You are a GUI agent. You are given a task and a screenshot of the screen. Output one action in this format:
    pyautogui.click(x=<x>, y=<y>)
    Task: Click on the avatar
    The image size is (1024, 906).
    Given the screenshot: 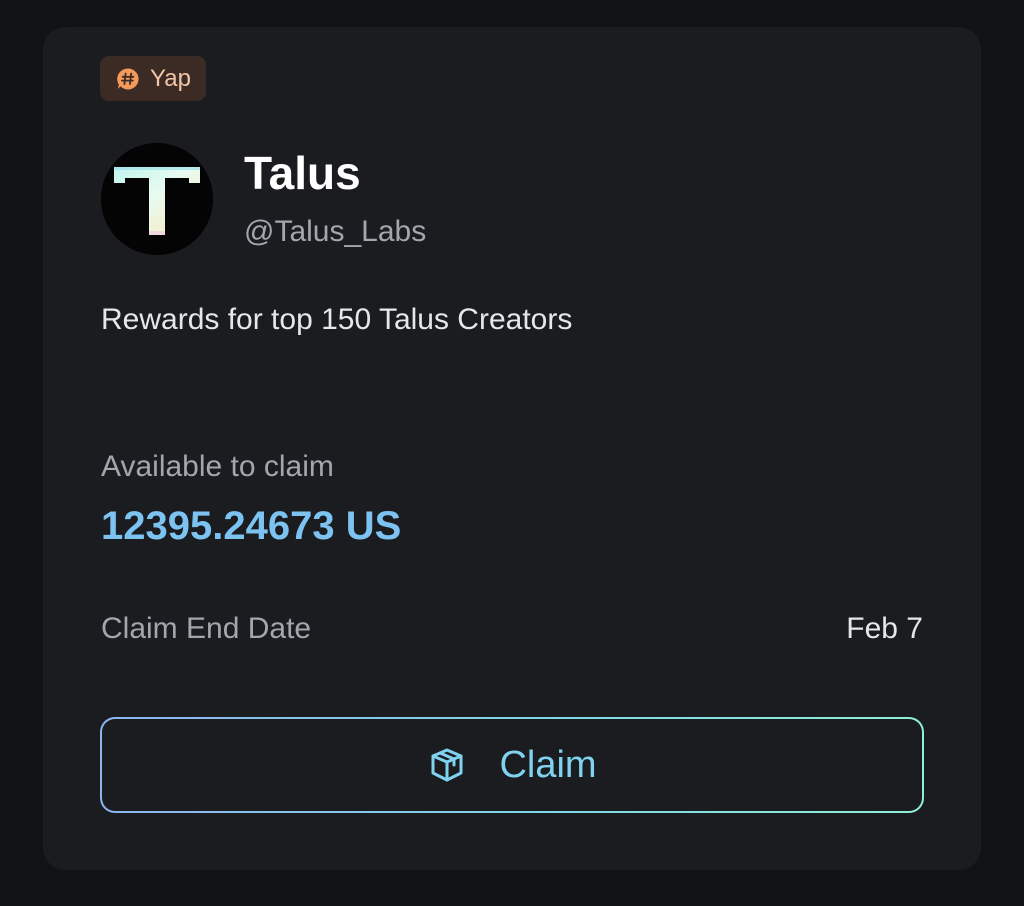 What is the action you would take?
    pyautogui.click(x=157, y=199)
    